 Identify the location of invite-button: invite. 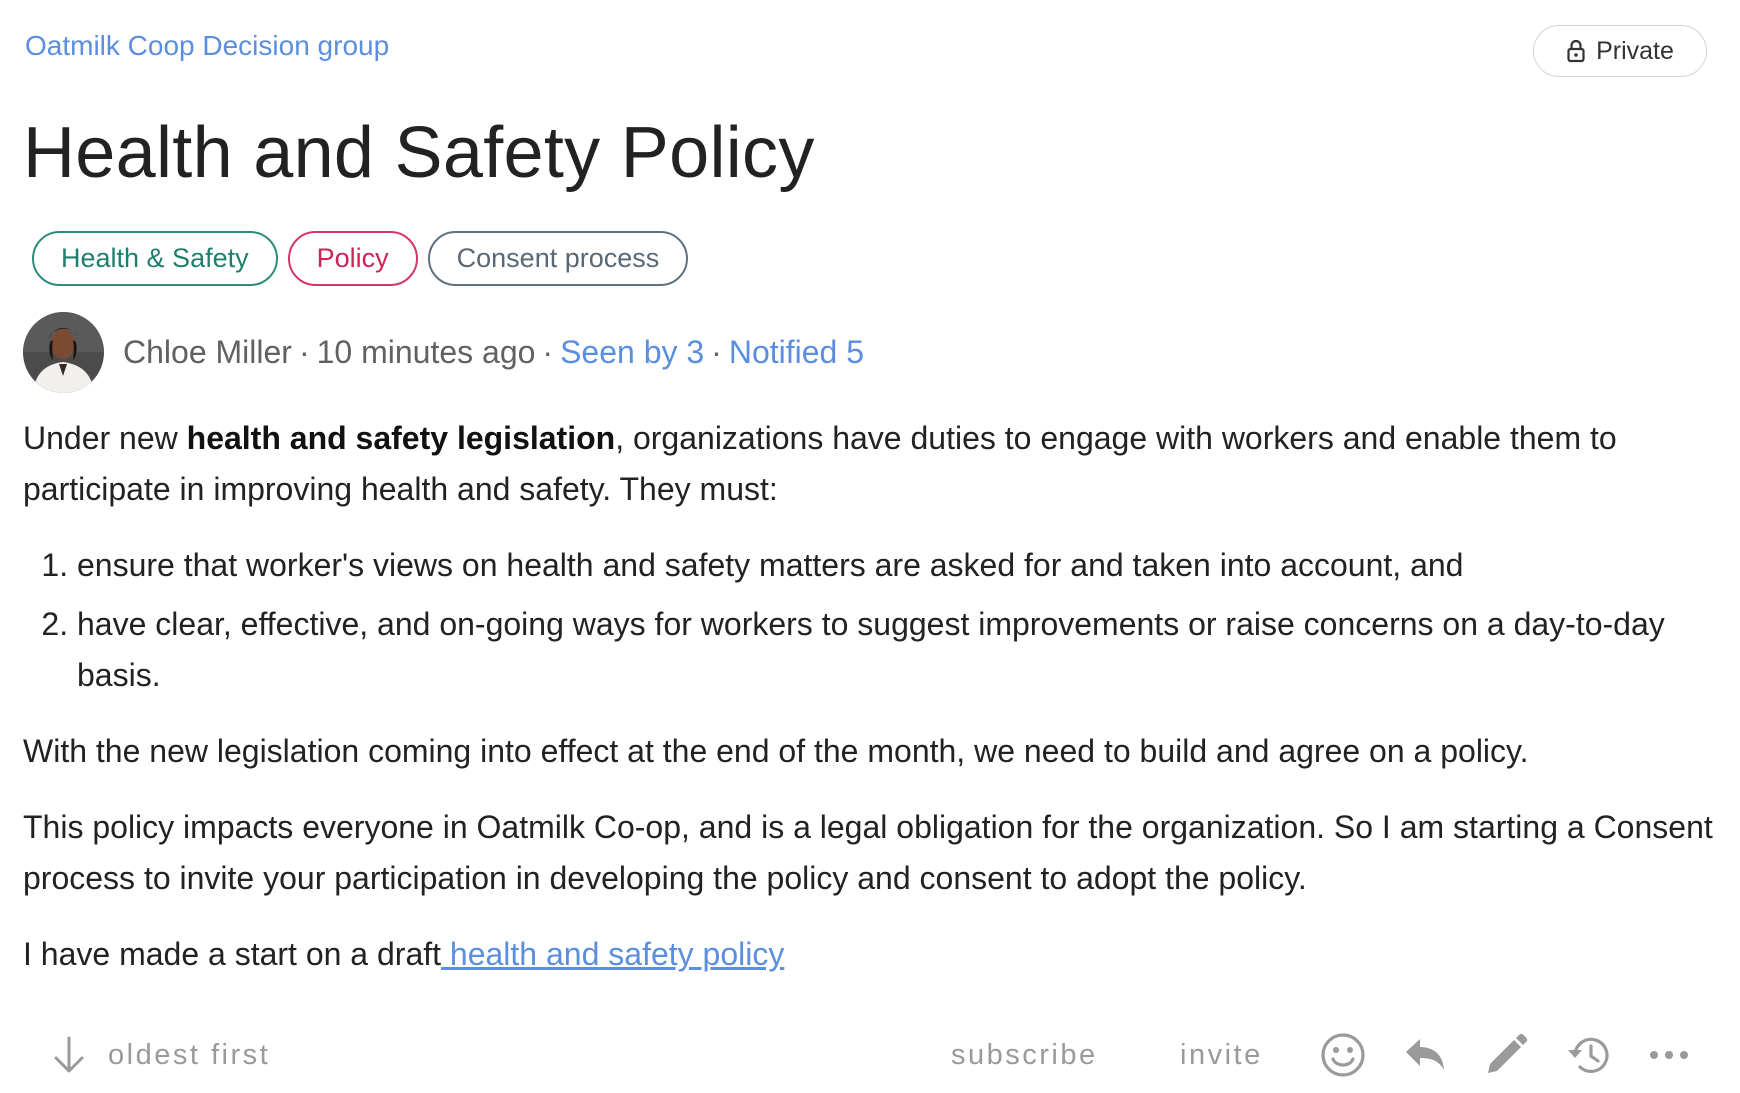
(1221, 1055).